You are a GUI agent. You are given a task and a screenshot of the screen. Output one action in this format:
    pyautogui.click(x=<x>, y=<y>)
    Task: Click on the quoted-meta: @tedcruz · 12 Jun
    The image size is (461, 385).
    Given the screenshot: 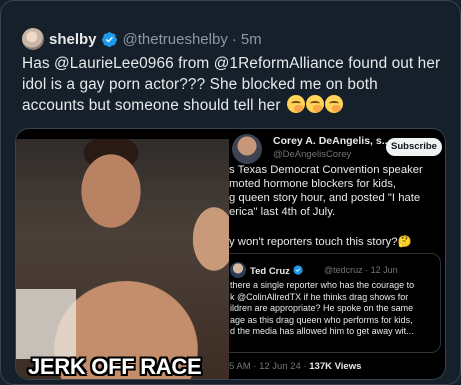 What is the action you would take?
    pyautogui.click(x=361, y=270)
    